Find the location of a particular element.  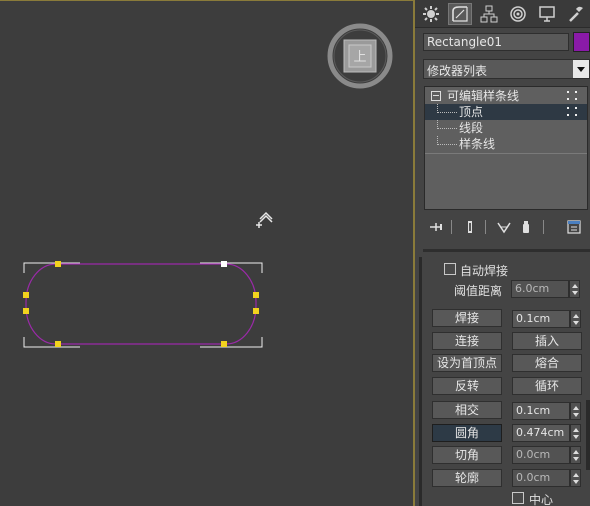

create-icon is located at coordinates (431, 14).